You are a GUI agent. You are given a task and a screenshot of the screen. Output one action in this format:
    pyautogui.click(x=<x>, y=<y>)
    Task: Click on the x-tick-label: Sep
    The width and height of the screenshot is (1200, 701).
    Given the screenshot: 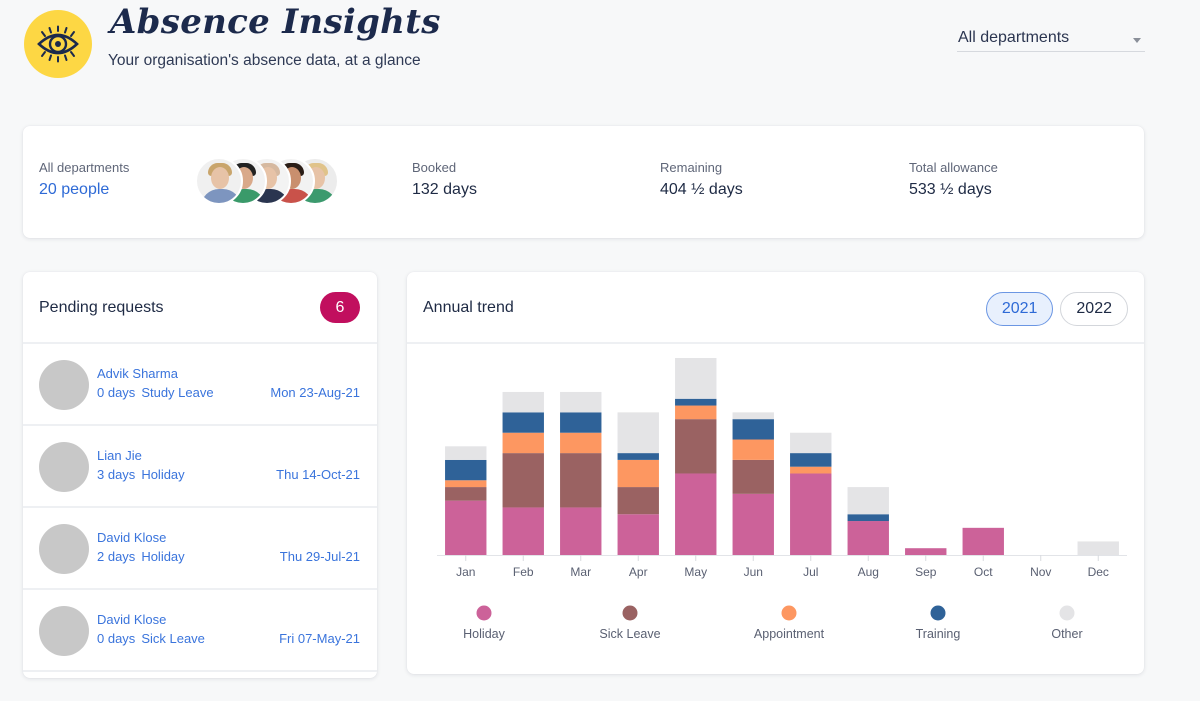 What is the action you would take?
    pyautogui.click(x=926, y=572)
    